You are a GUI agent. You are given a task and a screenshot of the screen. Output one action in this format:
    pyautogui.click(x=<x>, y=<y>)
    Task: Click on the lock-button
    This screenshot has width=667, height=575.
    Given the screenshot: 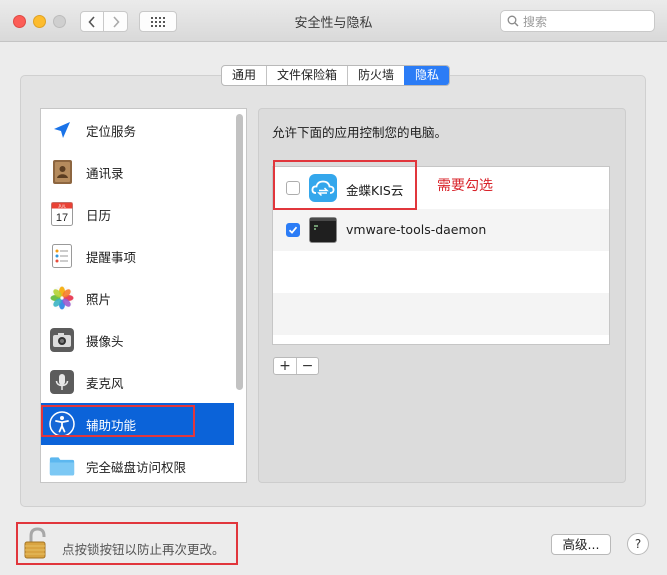 What is the action you would take?
    pyautogui.click(x=38, y=544)
    